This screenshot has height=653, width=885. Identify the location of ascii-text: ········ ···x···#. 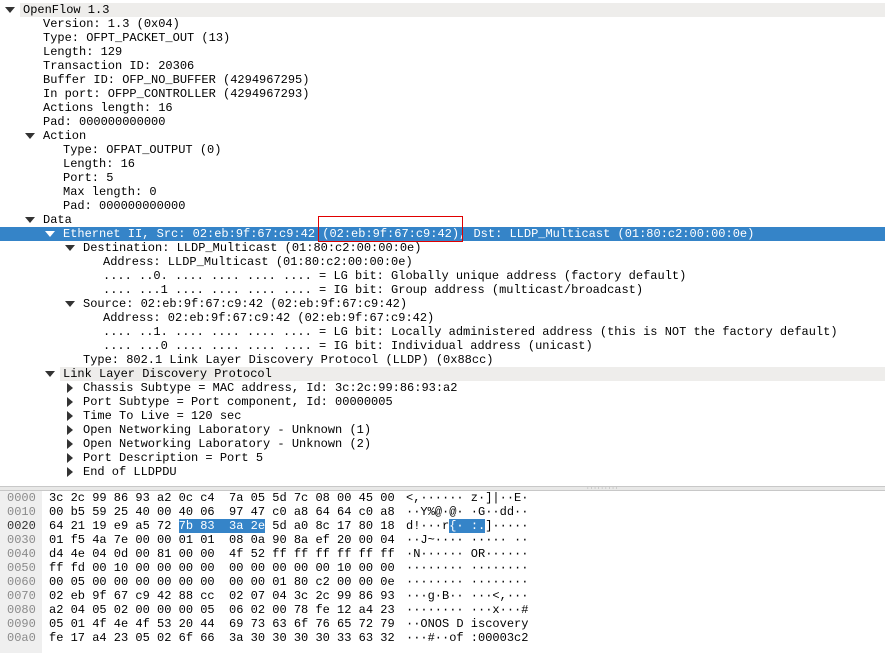
(467, 610).